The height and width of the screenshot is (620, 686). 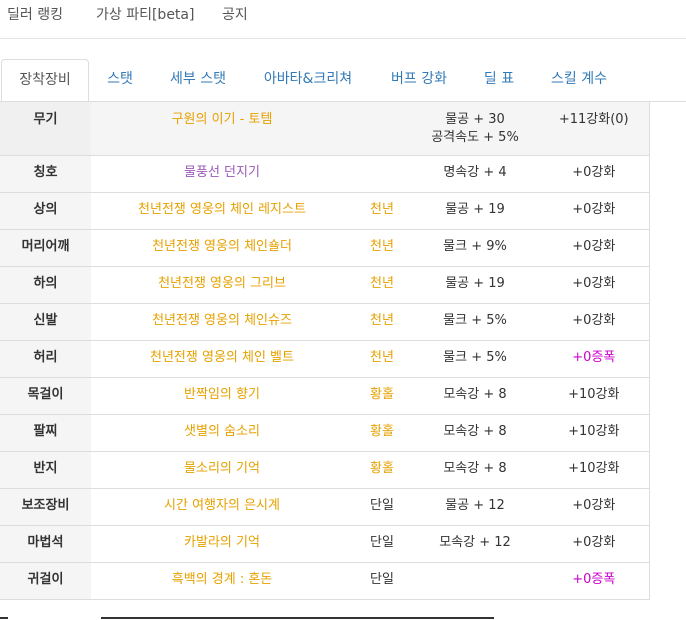 I want to click on item-enhancement: +11강화(0), so click(x=593, y=119).